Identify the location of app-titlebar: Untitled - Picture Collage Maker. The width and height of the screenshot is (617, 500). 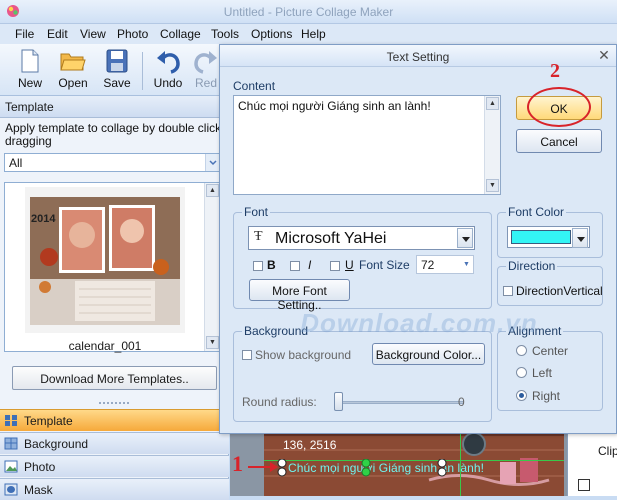
(308, 12).